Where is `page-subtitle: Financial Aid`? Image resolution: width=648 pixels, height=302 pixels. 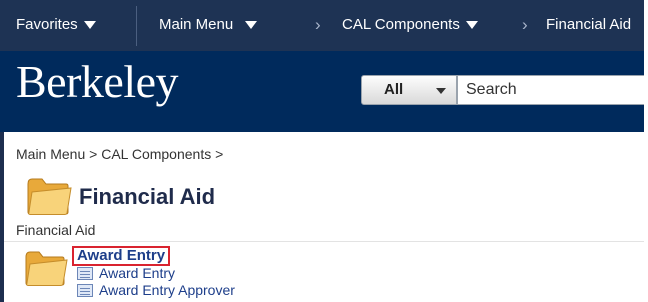 page-subtitle: Financial Aid is located at coordinates (56, 230).